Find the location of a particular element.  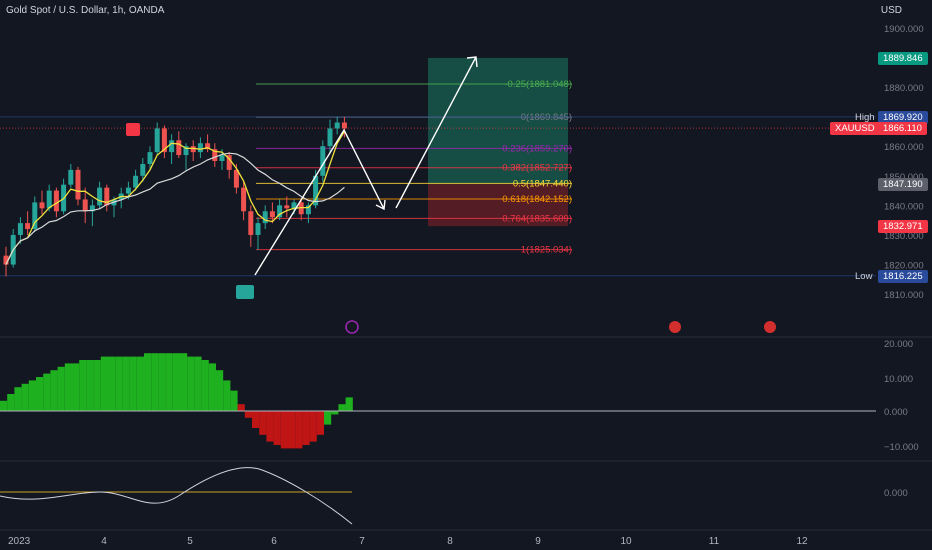

fib-level-label: 0.5(1847.440) is located at coordinates (542, 183).